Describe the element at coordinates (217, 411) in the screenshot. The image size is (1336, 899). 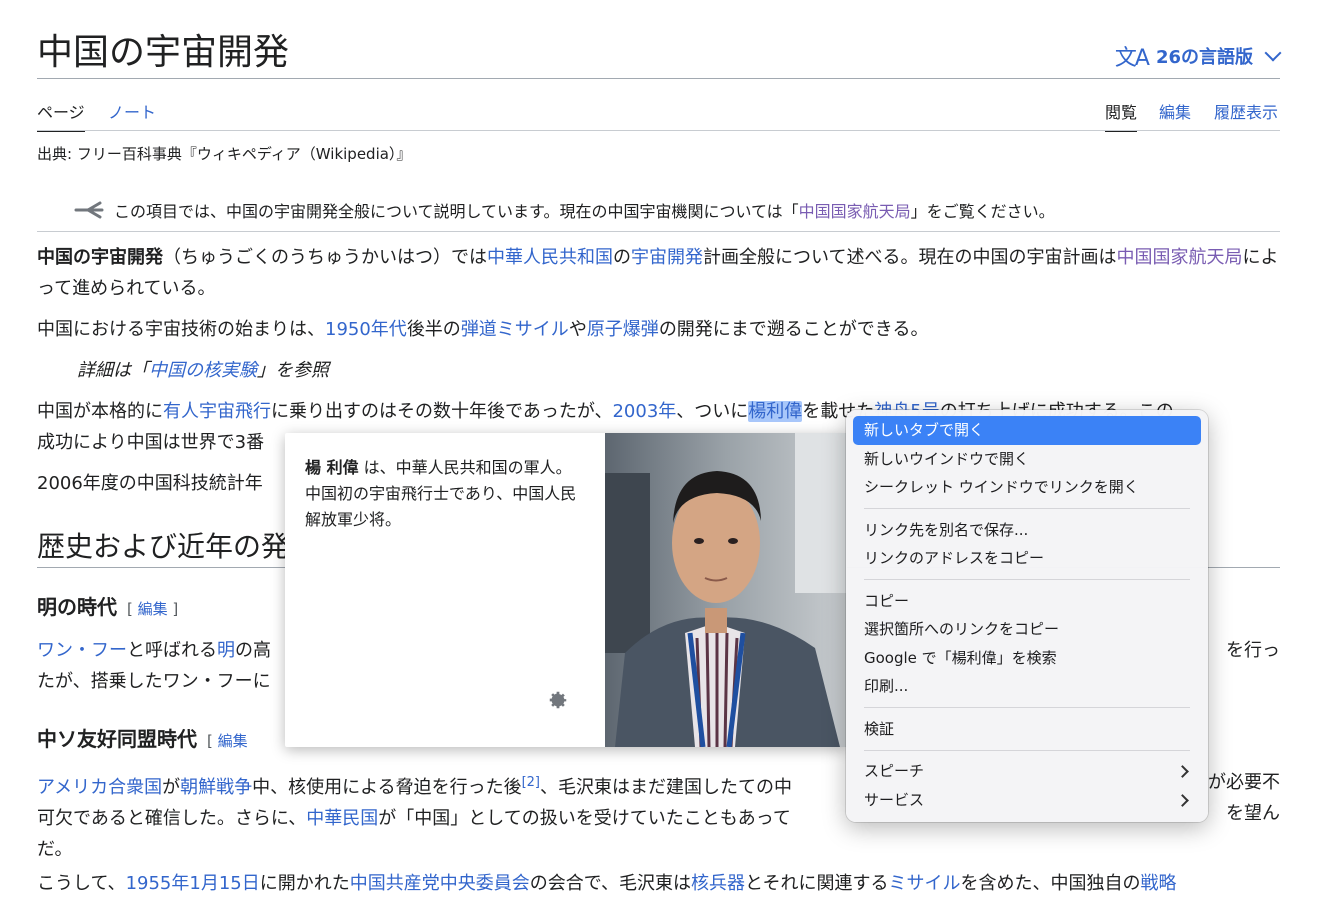
I see `link-human-spaceflight: 有人宇宙飛行` at that location.